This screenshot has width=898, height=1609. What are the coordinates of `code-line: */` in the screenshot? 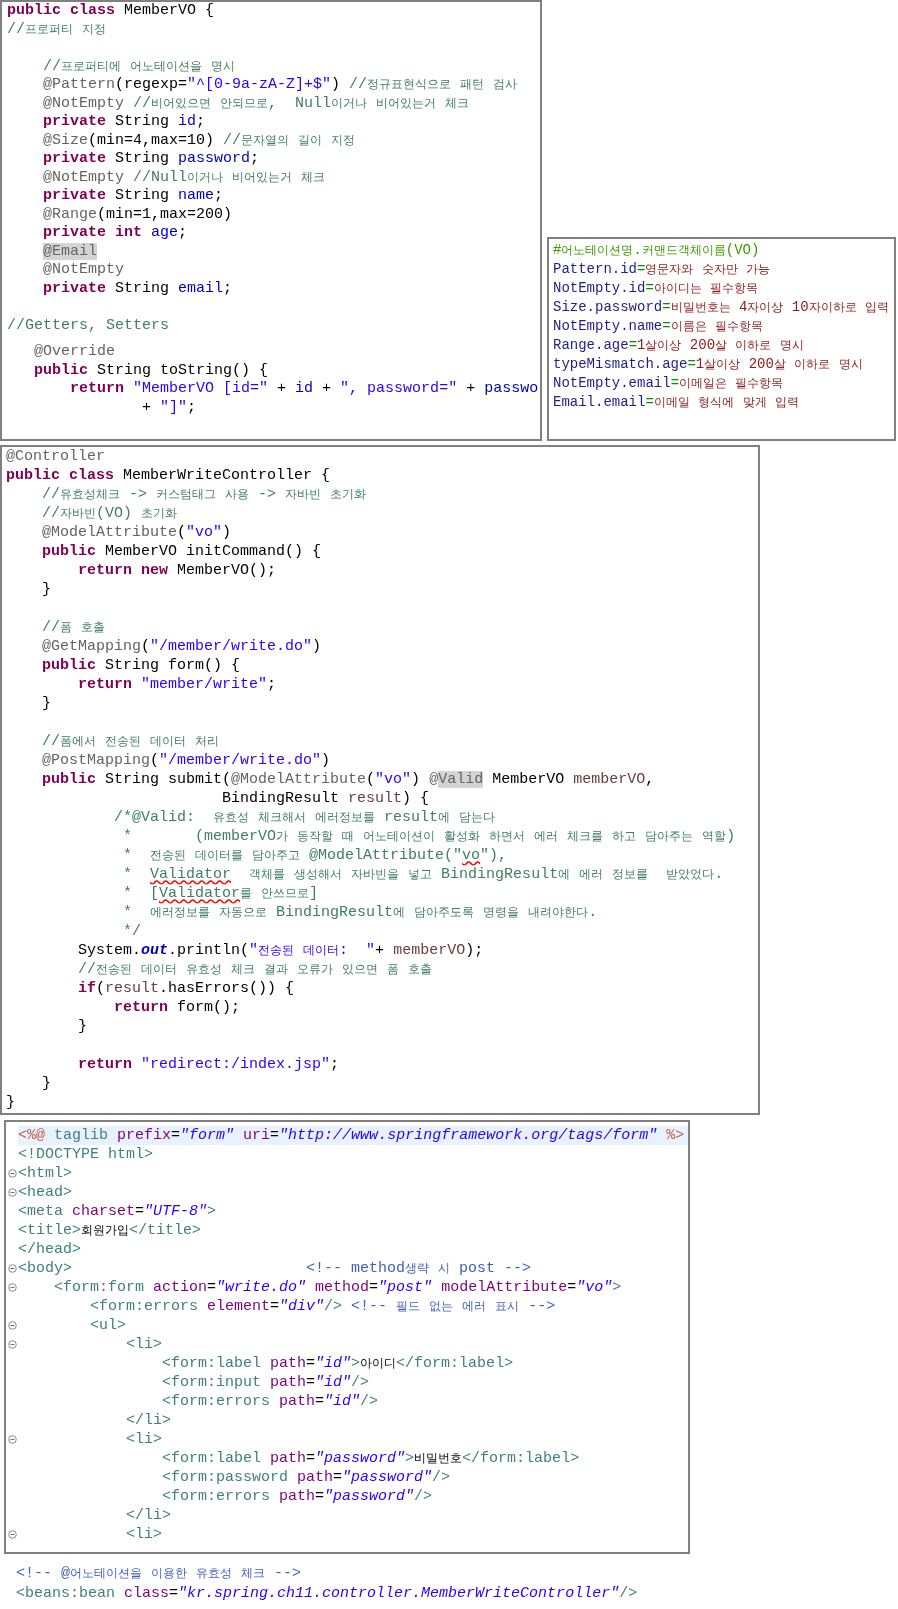 It's located at (132, 931).